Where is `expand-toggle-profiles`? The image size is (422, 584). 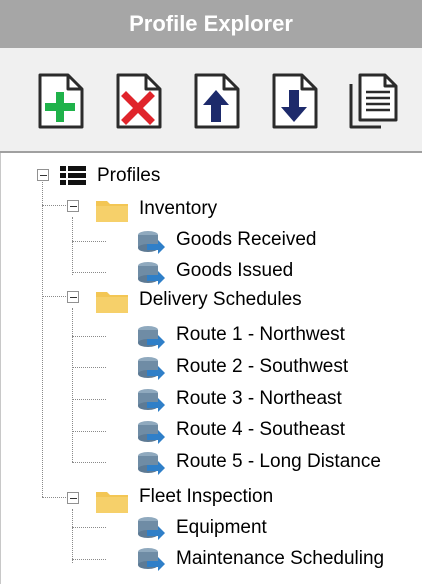
expand-toggle-profiles is located at coordinates (43, 175).